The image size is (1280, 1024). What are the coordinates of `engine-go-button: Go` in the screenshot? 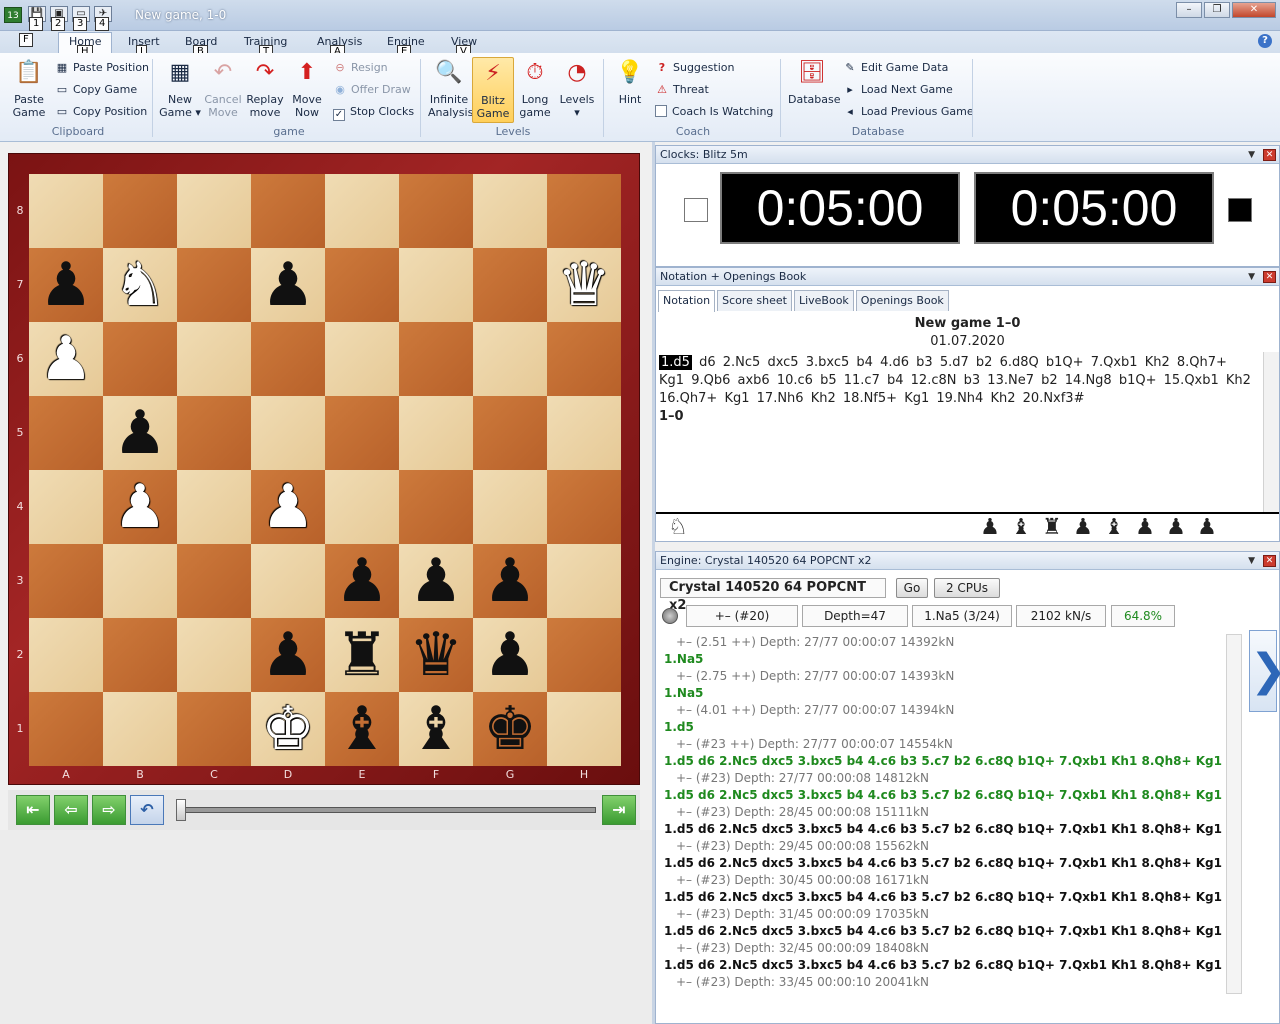 It's located at (912, 588).